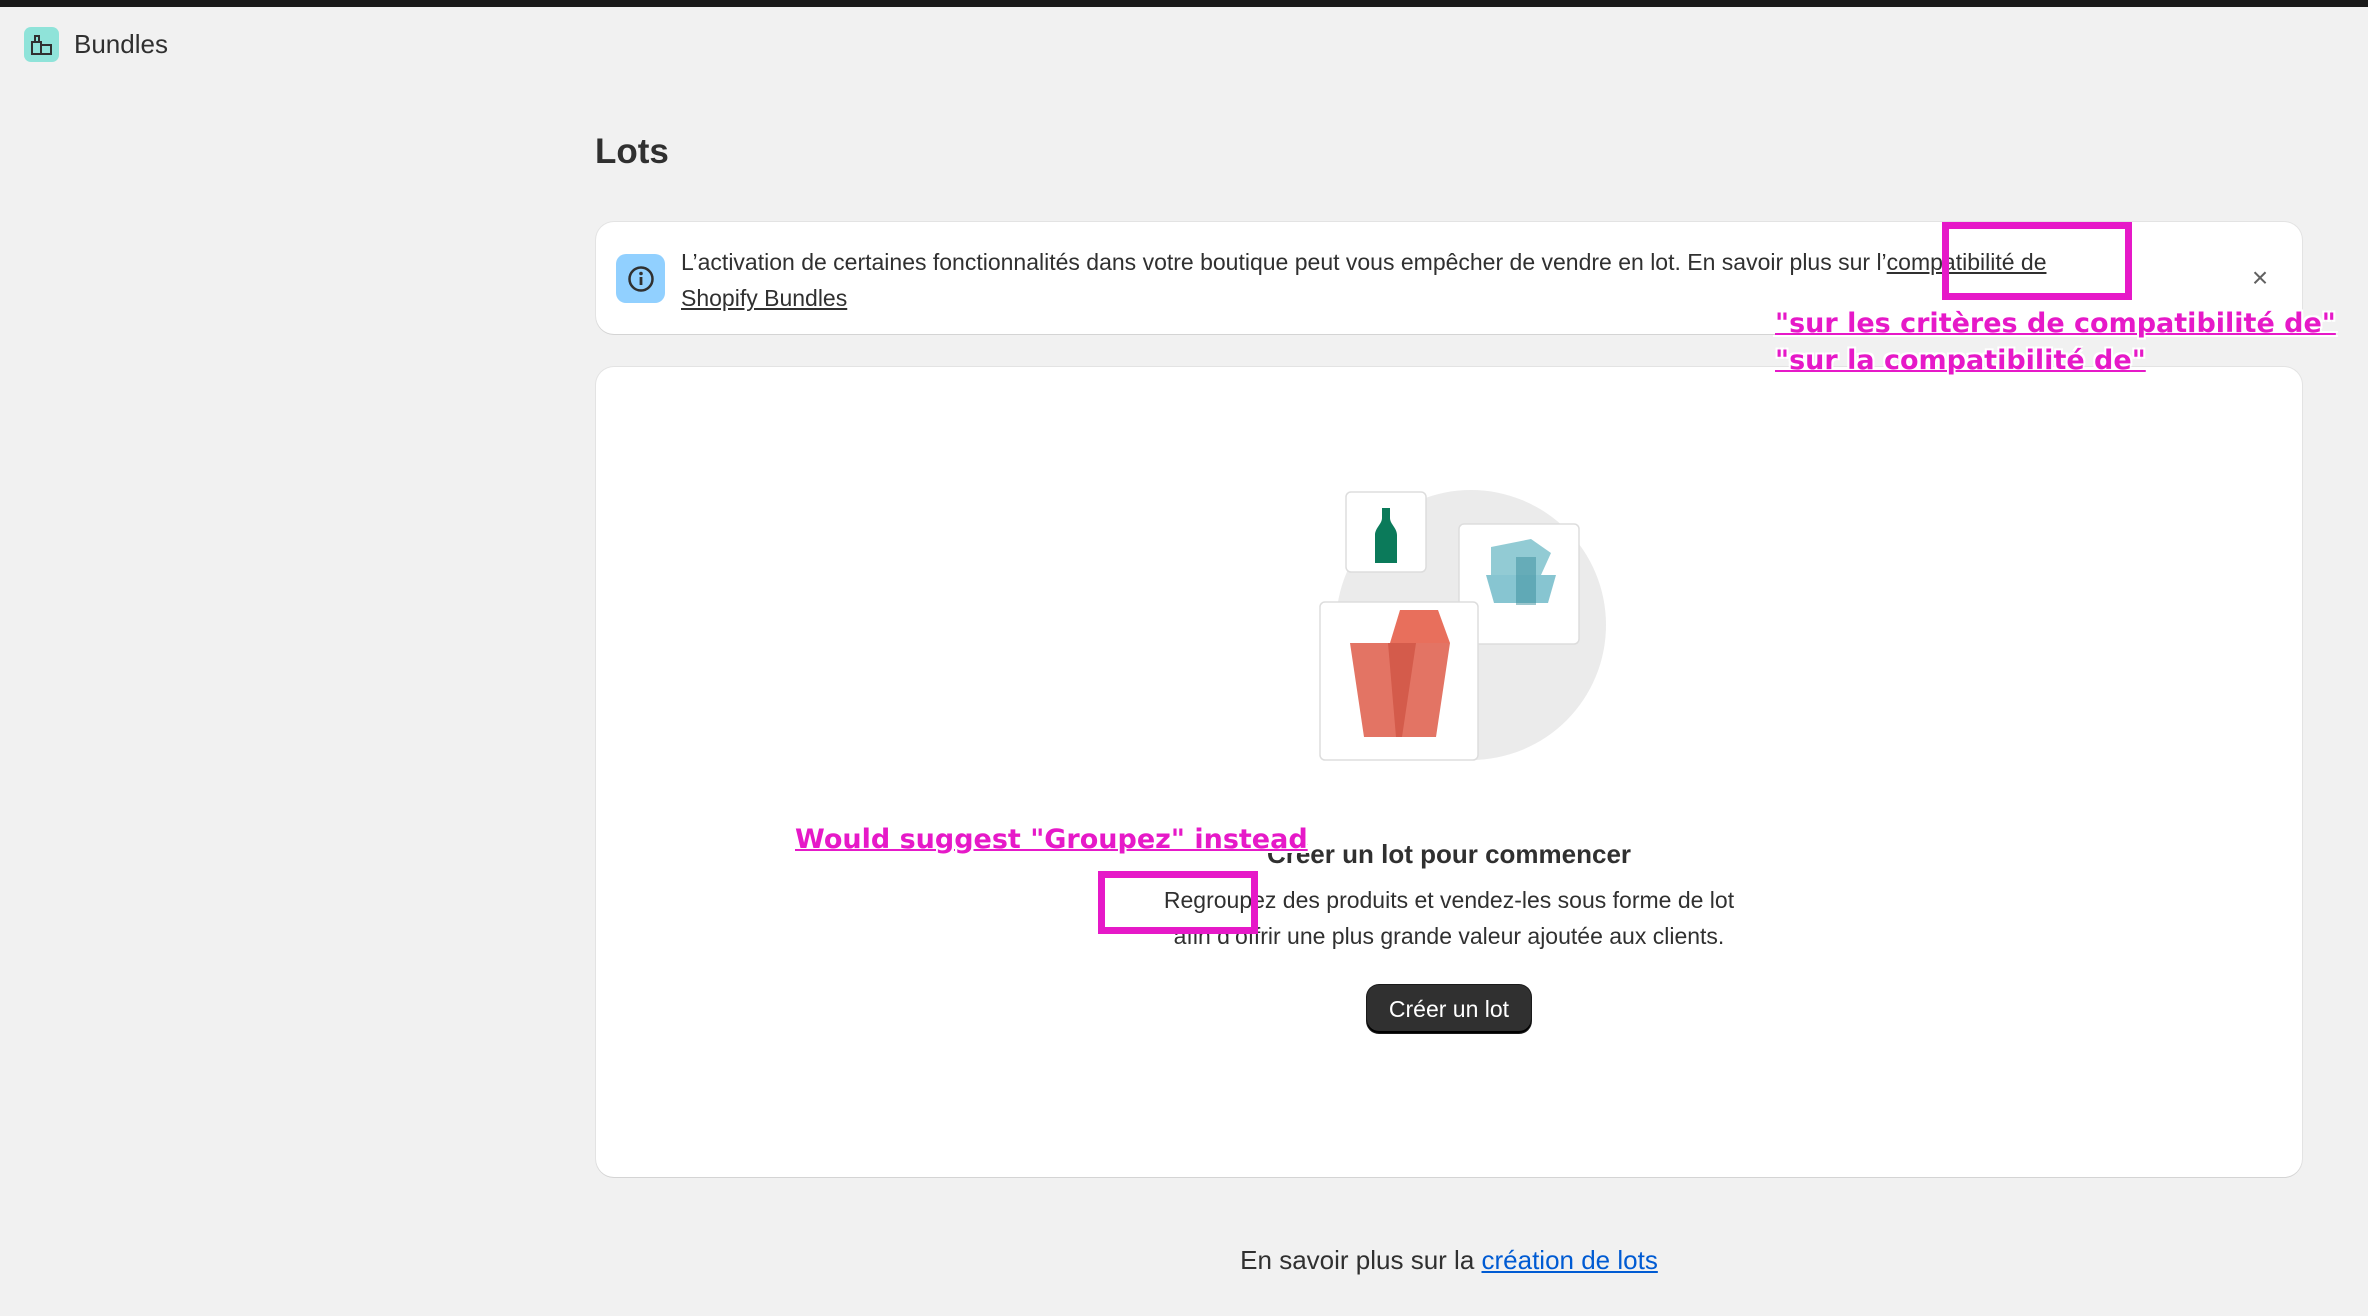 The image size is (2368, 1316). I want to click on annotation-suggestion-2: "sur la compatibilité de", so click(1960, 360).